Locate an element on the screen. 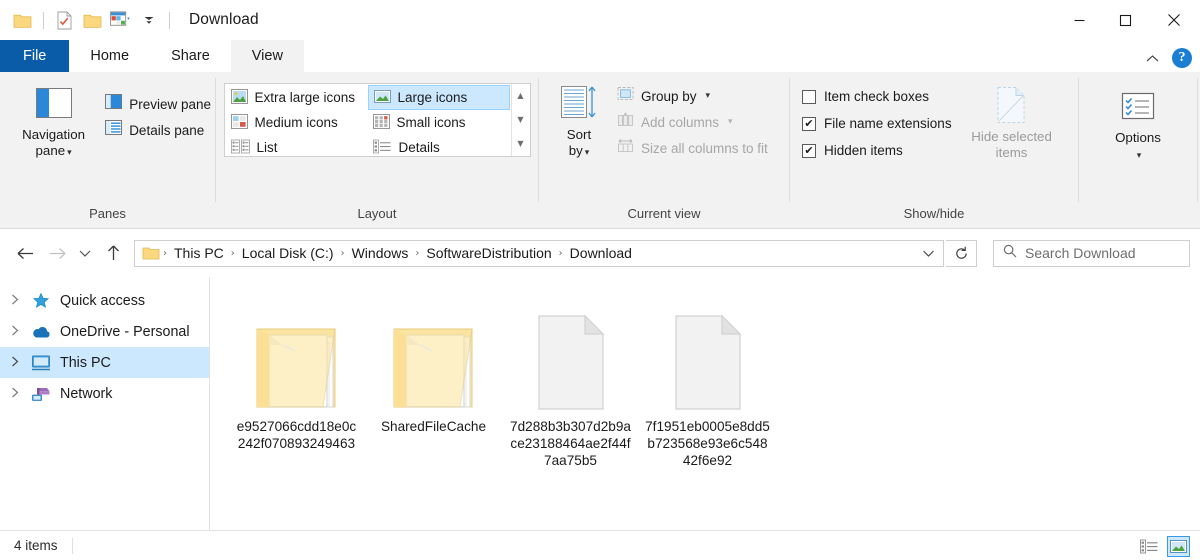  recent-locations-button is located at coordinates (85, 253).